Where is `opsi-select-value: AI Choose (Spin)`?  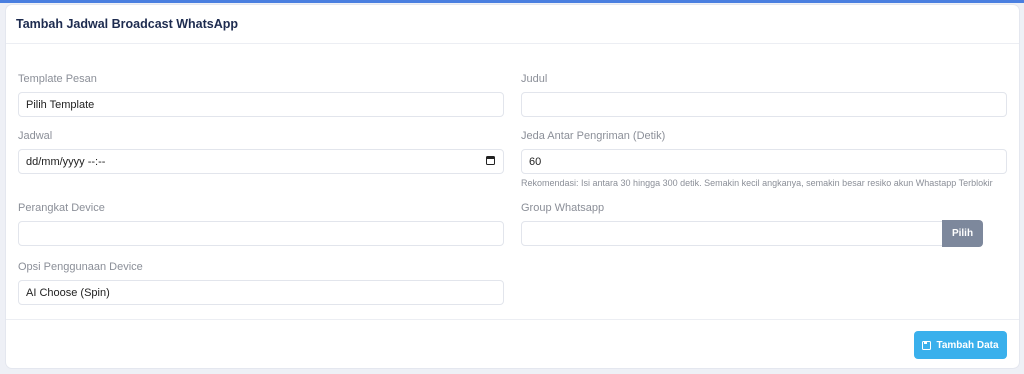 opsi-select-value: AI Choose (Spin) is located at coordinates (68, 292).